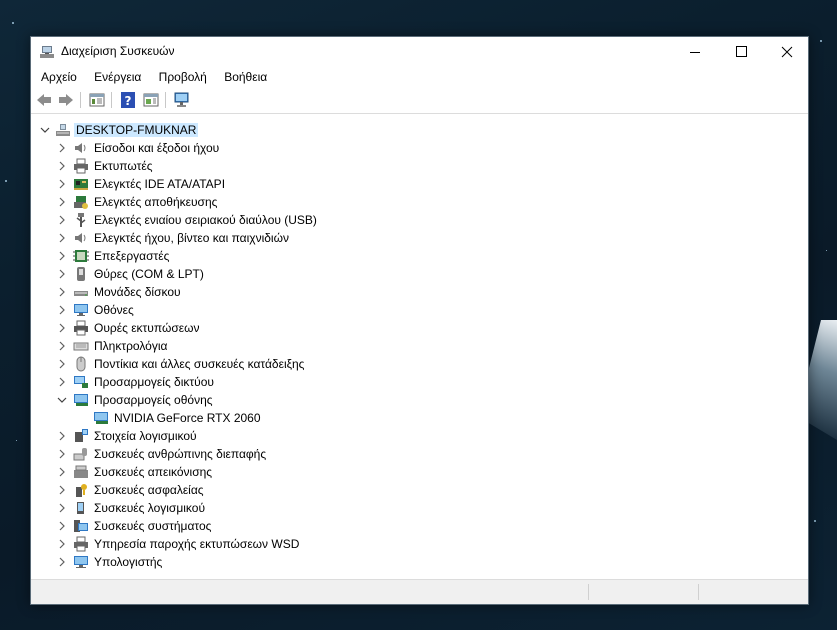 The width and height of the screenshot is (837, 630). I want to click on view-icon, so click(151, 100).